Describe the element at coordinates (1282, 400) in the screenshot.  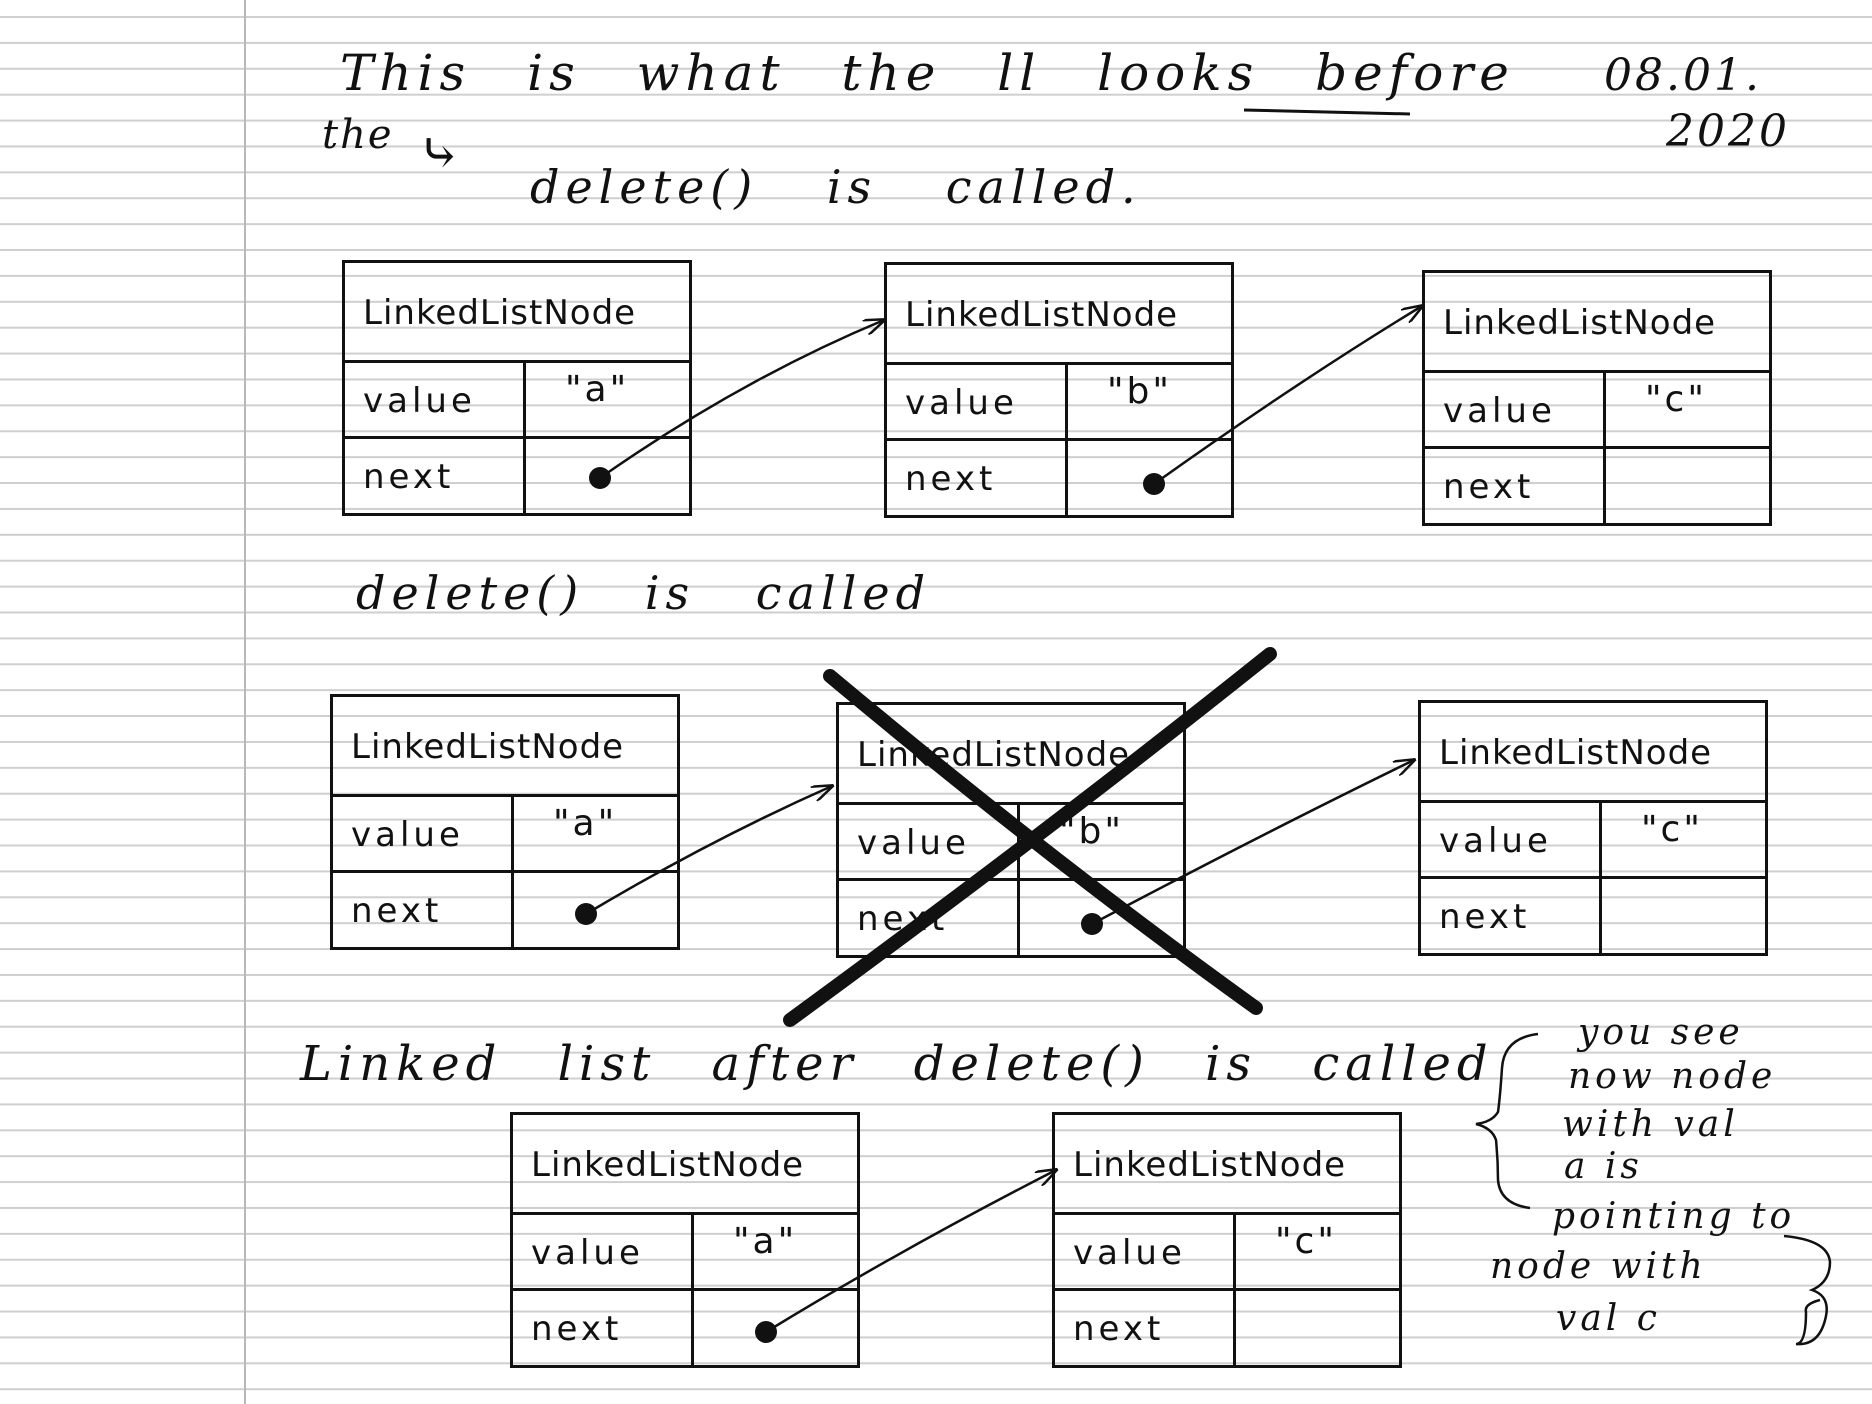
I see `pointer-b-to-c` at that location.